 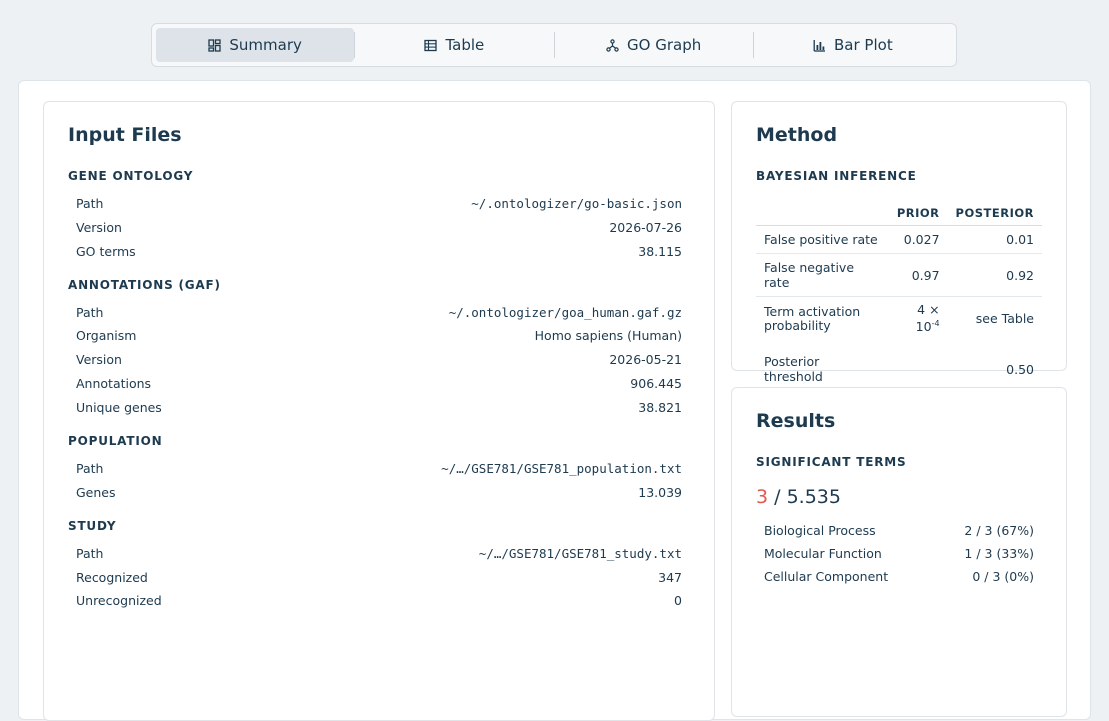 I want to click on significant-count: 3 / 5.535, so click(x=798, y=497).